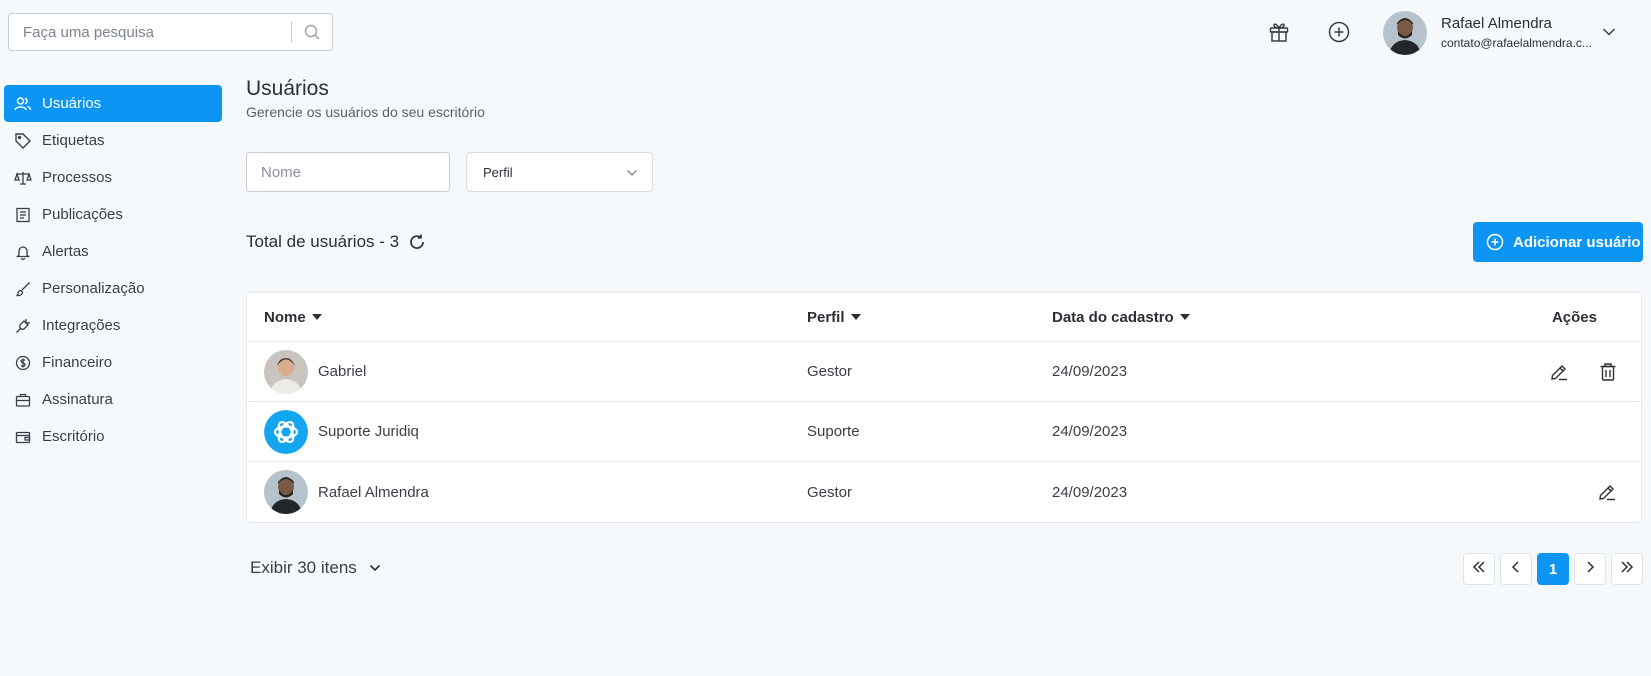  What do you see at coordinates (826, 317) in the screenshot?
I see `header-perfil-label: Perfil` at bounding box center [826, 317].